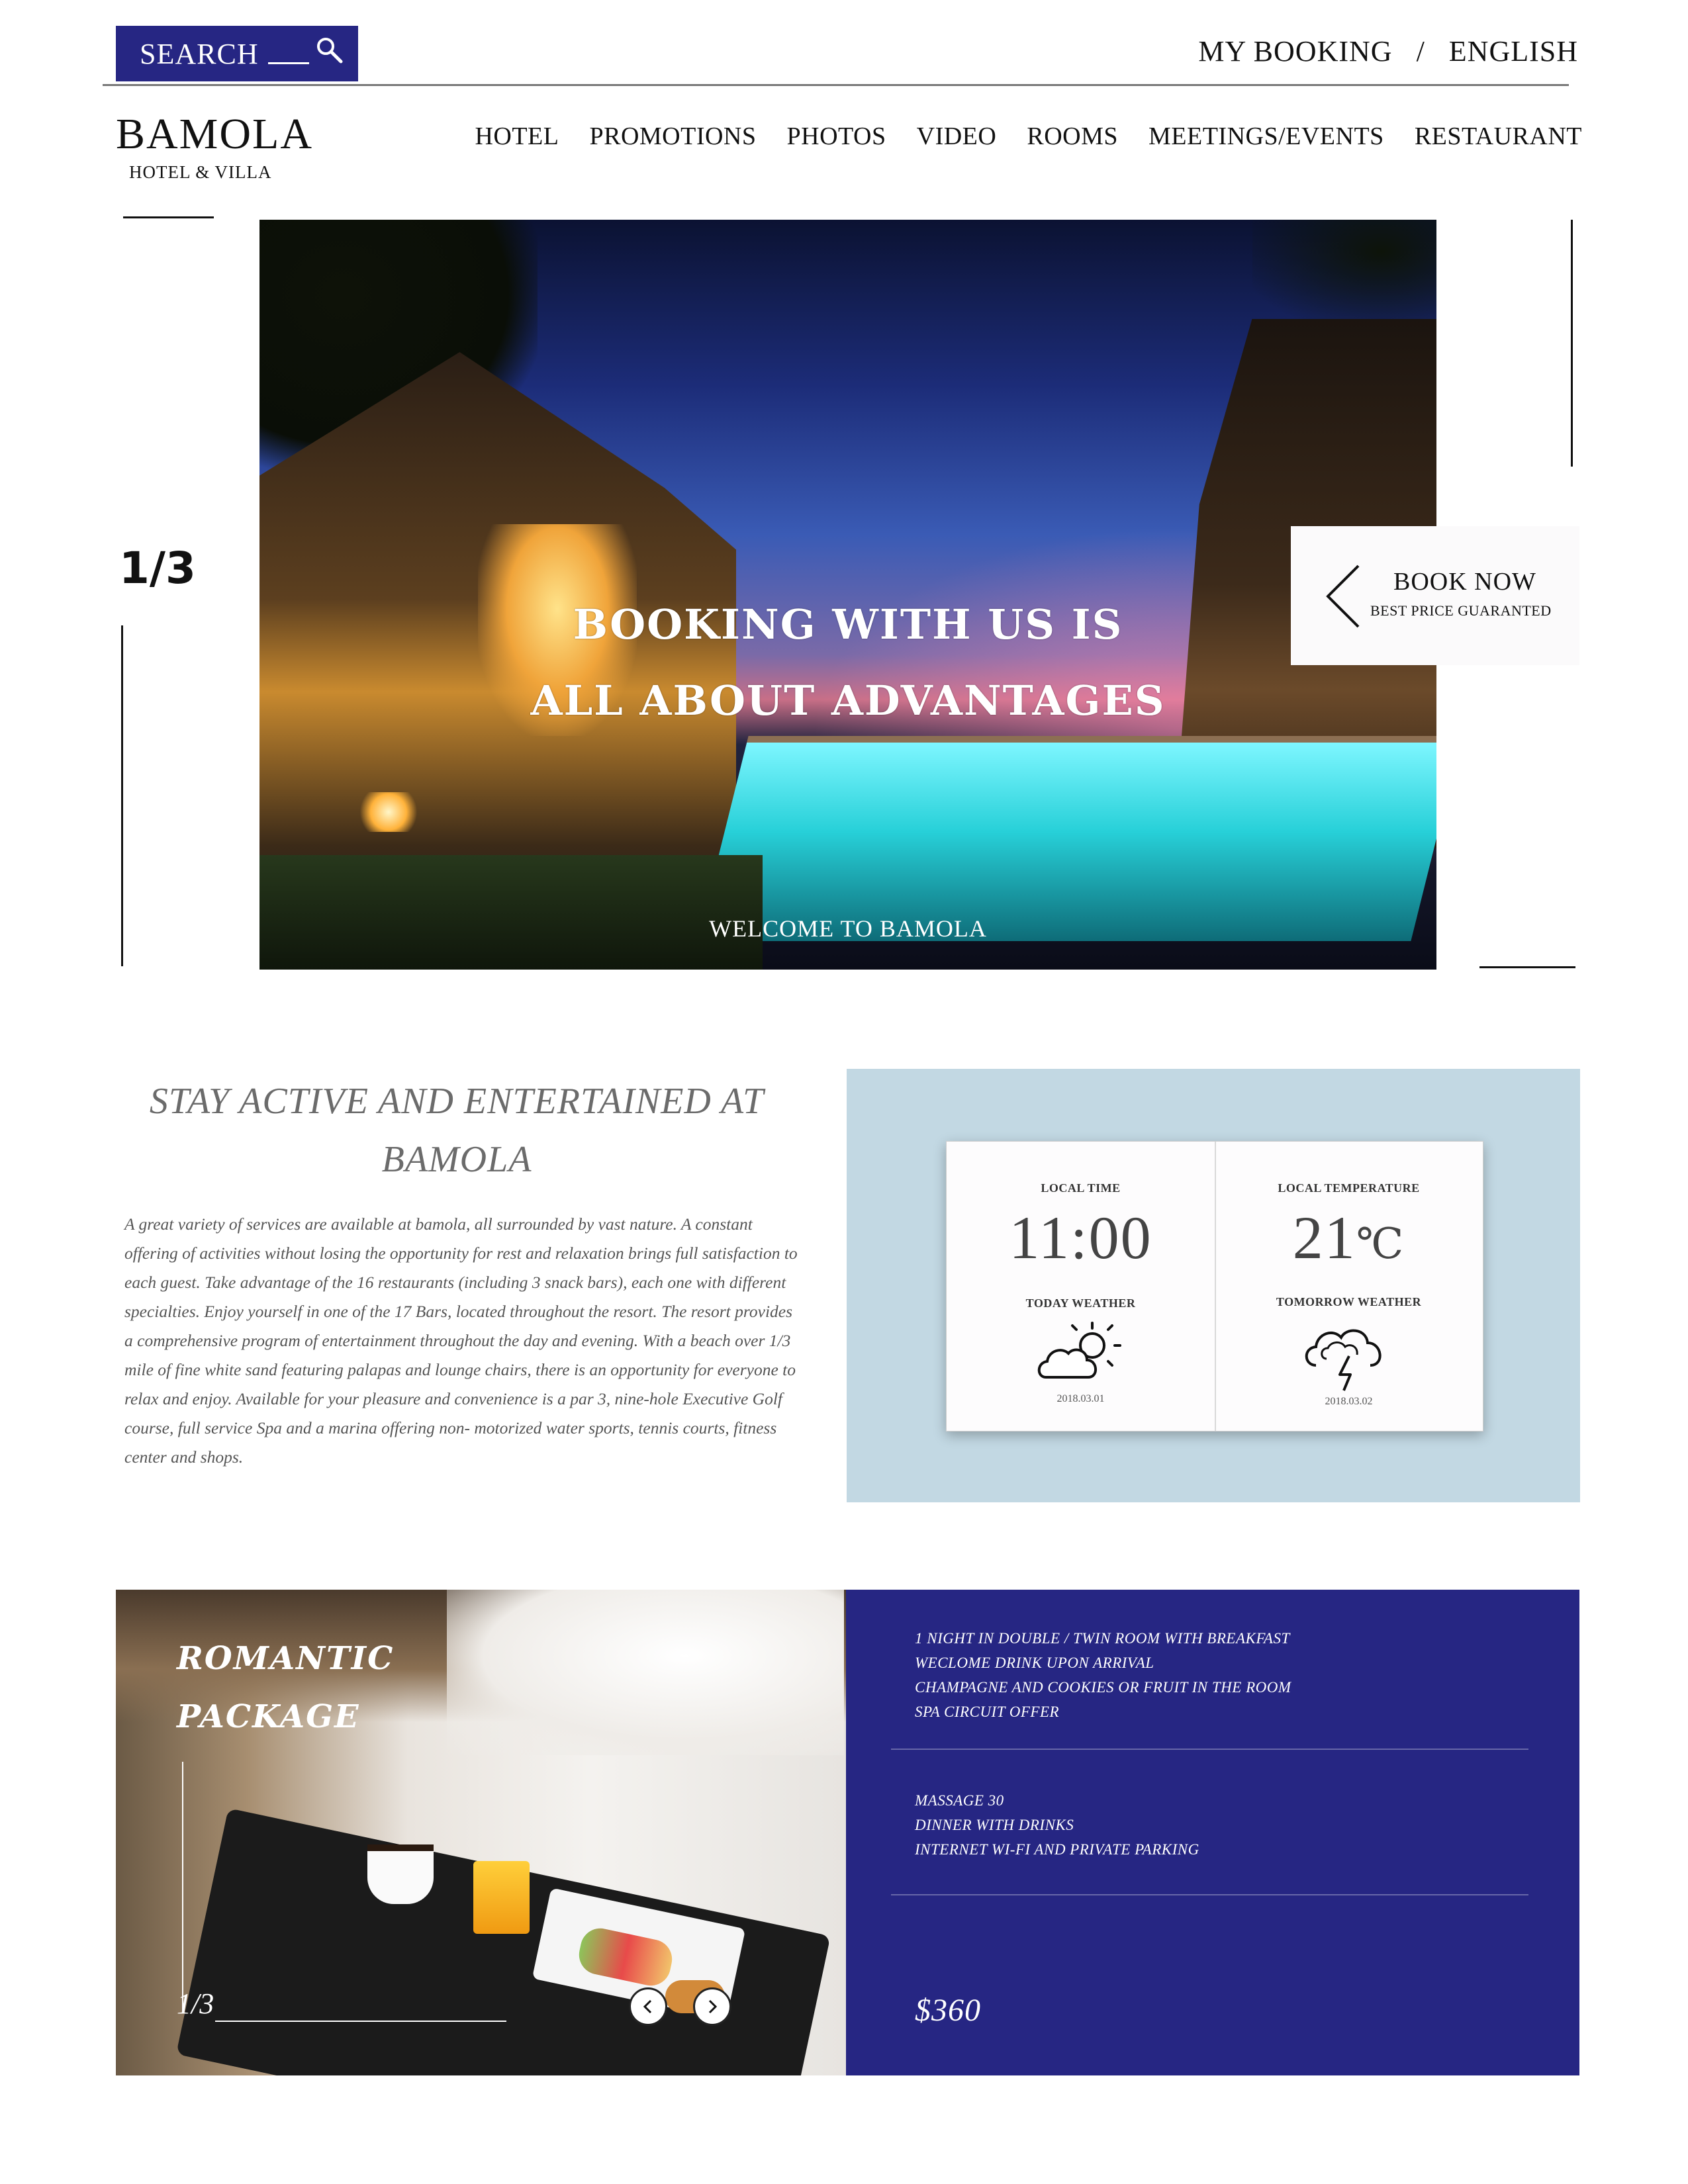 This screenshot has width=1688, height=2184. What do you see at coordinates (1349, 1402) in the screenshot?
I see `tomorrow-weather-date: 2018.03.02` at bounding box center [1349, 1402].